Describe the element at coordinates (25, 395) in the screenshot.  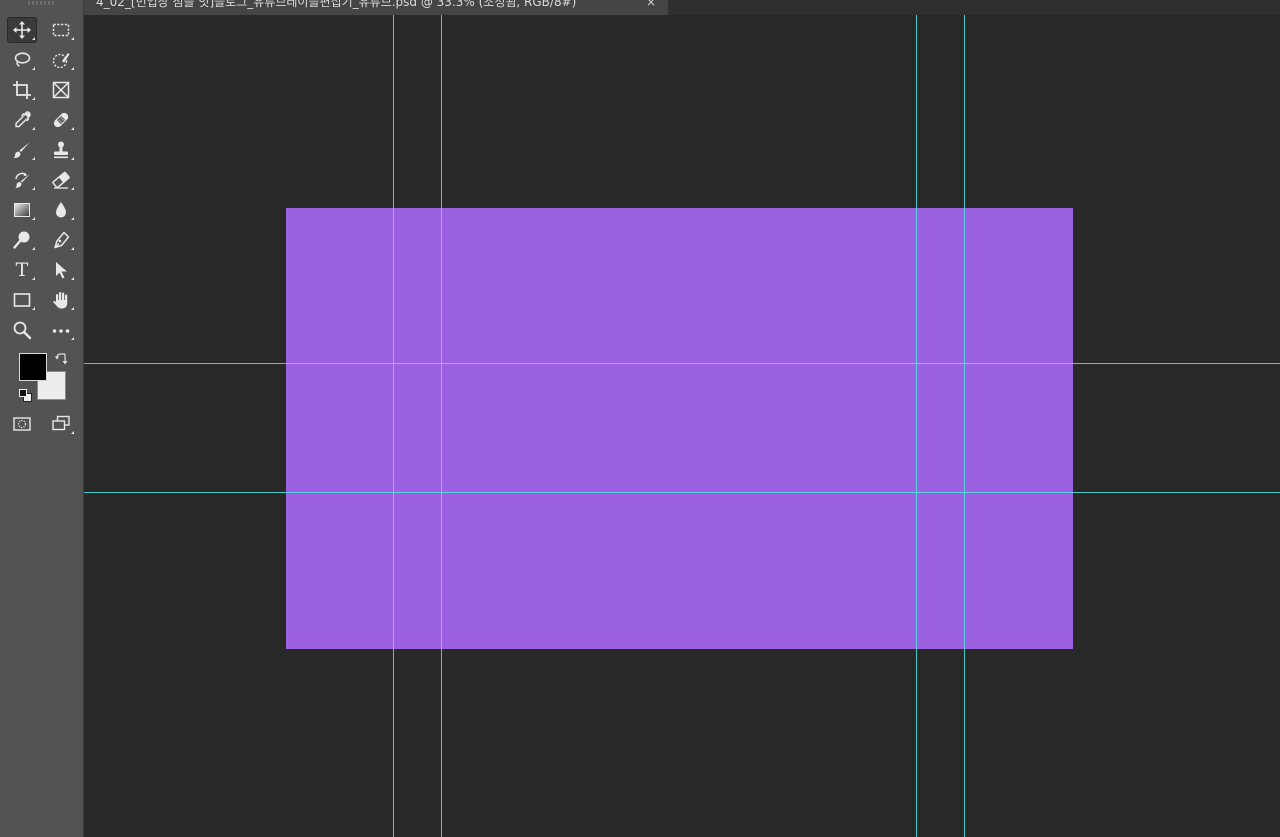
I see `default-colors-icon` at that location.